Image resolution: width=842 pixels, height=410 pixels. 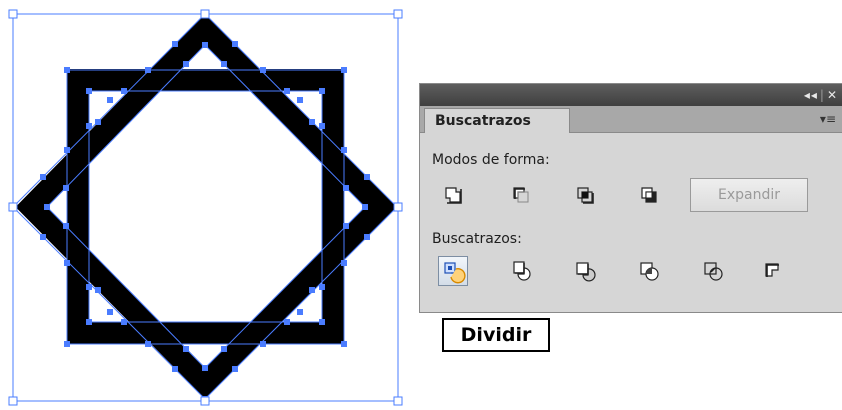 I want to click on minus-back-icon, so click(x=772, y=270).